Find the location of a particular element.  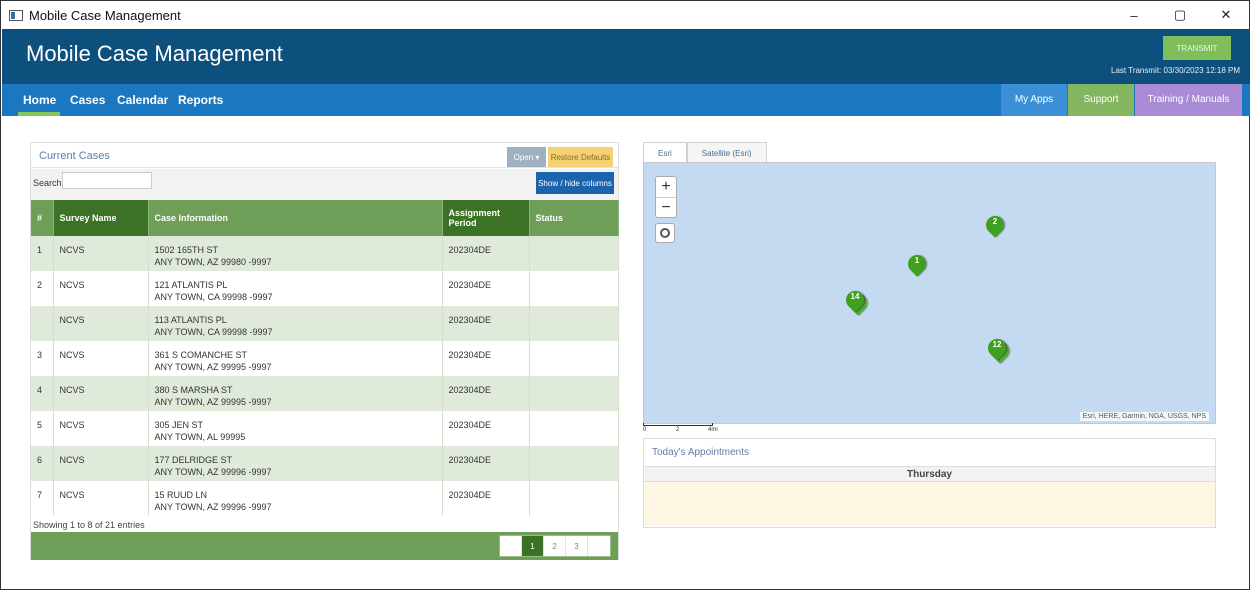

col-header-status: Status is located at coordinates (574, 218).